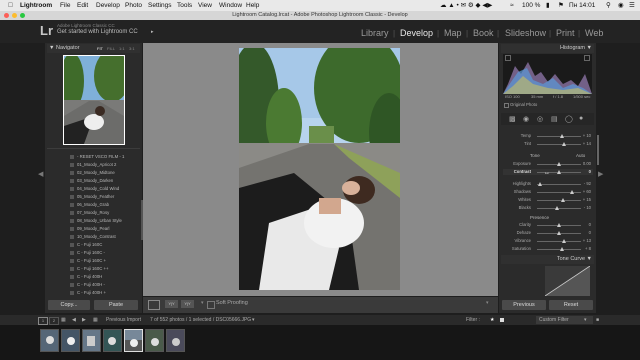 This screenshot has height=360, width=640. I want to click on auto-tone-button: Auto, so click(580, 155).